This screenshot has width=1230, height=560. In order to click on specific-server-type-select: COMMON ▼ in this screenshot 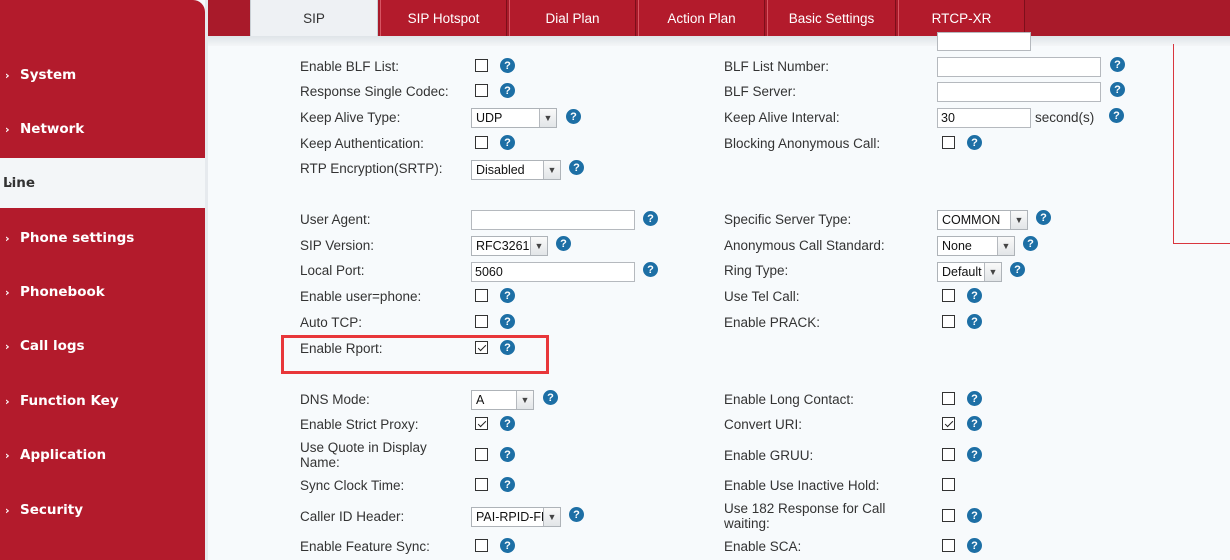, I will do `click(982, 220)`.